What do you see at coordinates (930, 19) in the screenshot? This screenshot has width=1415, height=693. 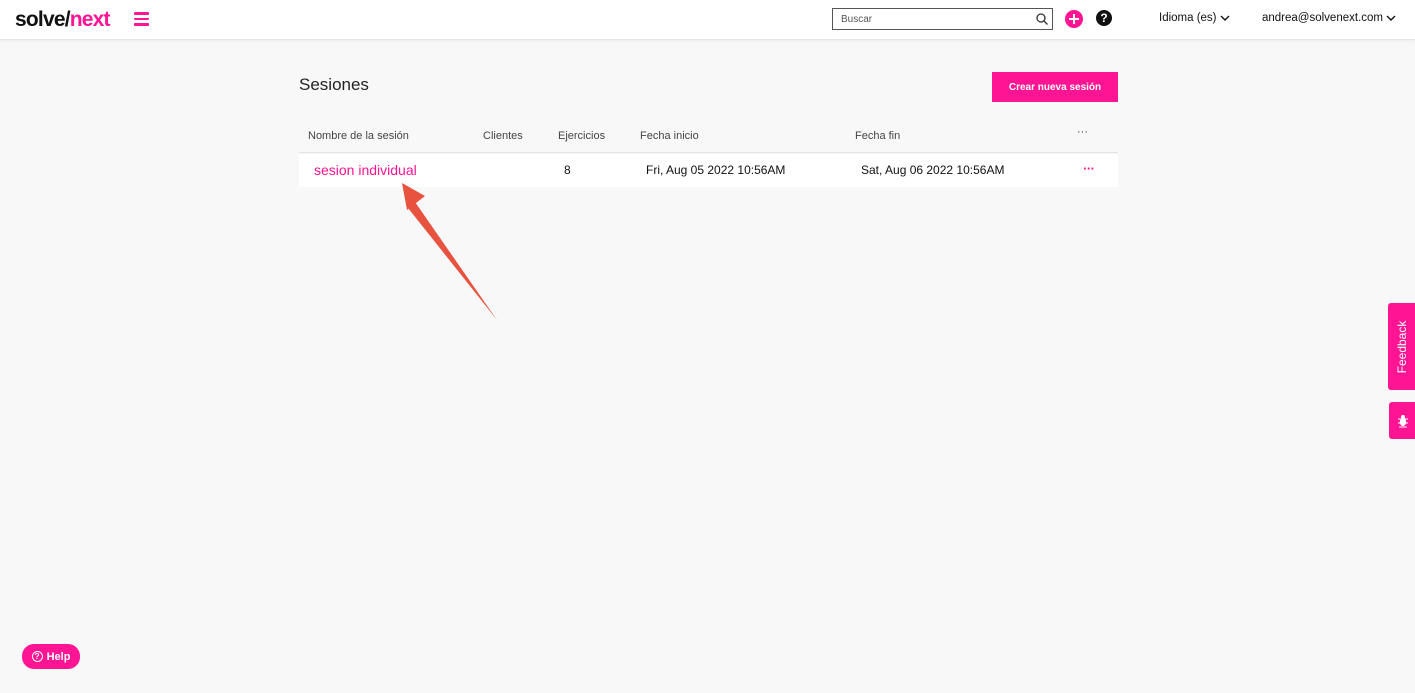 I see `search-input` at bounding box center [930, 19].